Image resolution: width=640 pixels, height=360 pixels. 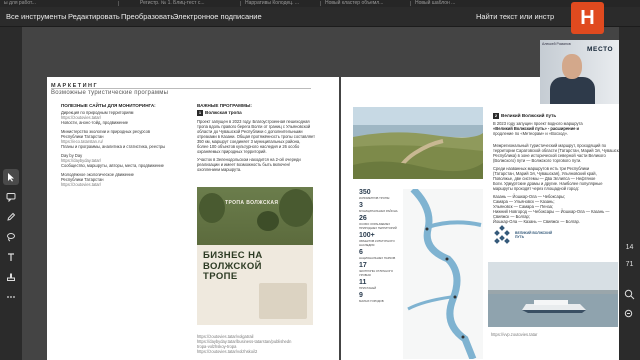 What do you see at coordinates (525, 116) in the screenshot?
I see `program-2-title: 2 Великий Волжский путь` at bounding box center [525, 116].